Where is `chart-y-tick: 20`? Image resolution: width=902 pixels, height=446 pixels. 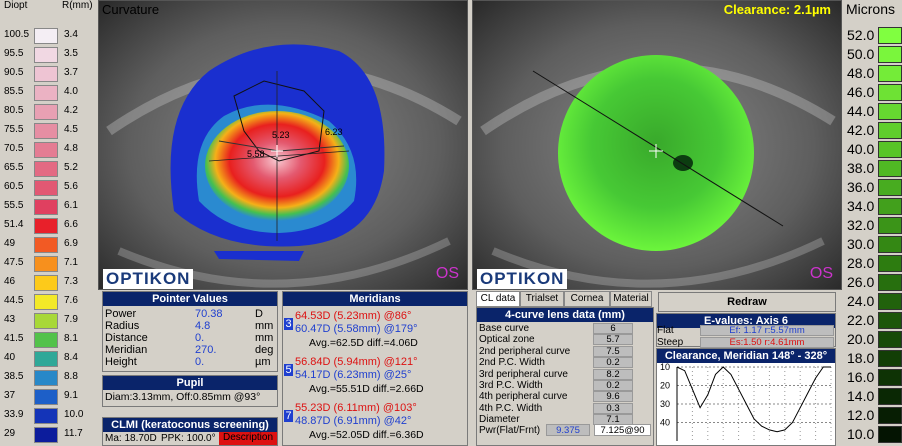
chart-y-tick: 20 is located at coordinates (665, 386).